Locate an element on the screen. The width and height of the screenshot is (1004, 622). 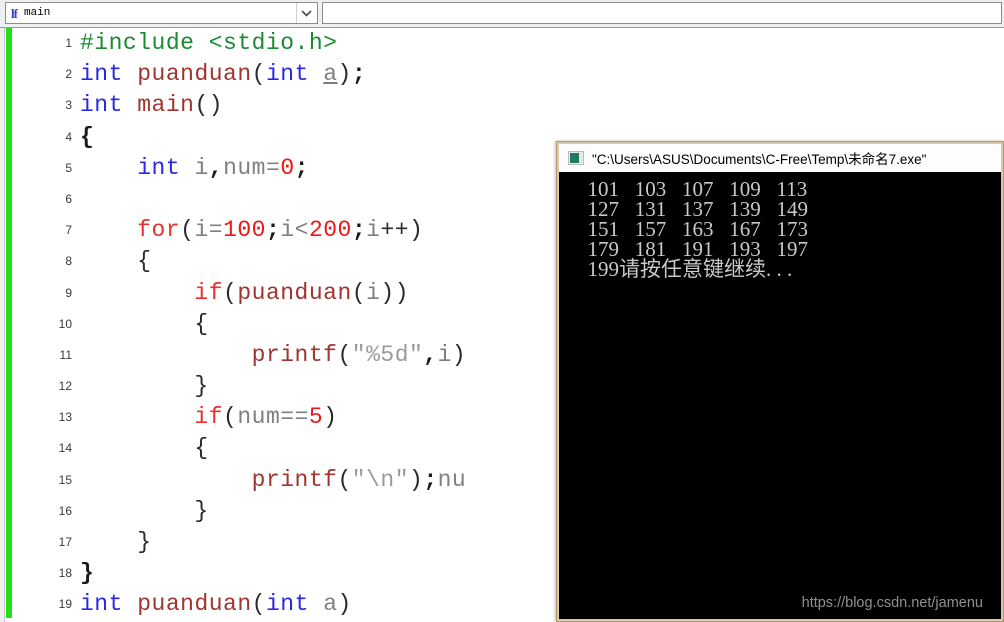
code-token: () is located at coordinates (209, 105).